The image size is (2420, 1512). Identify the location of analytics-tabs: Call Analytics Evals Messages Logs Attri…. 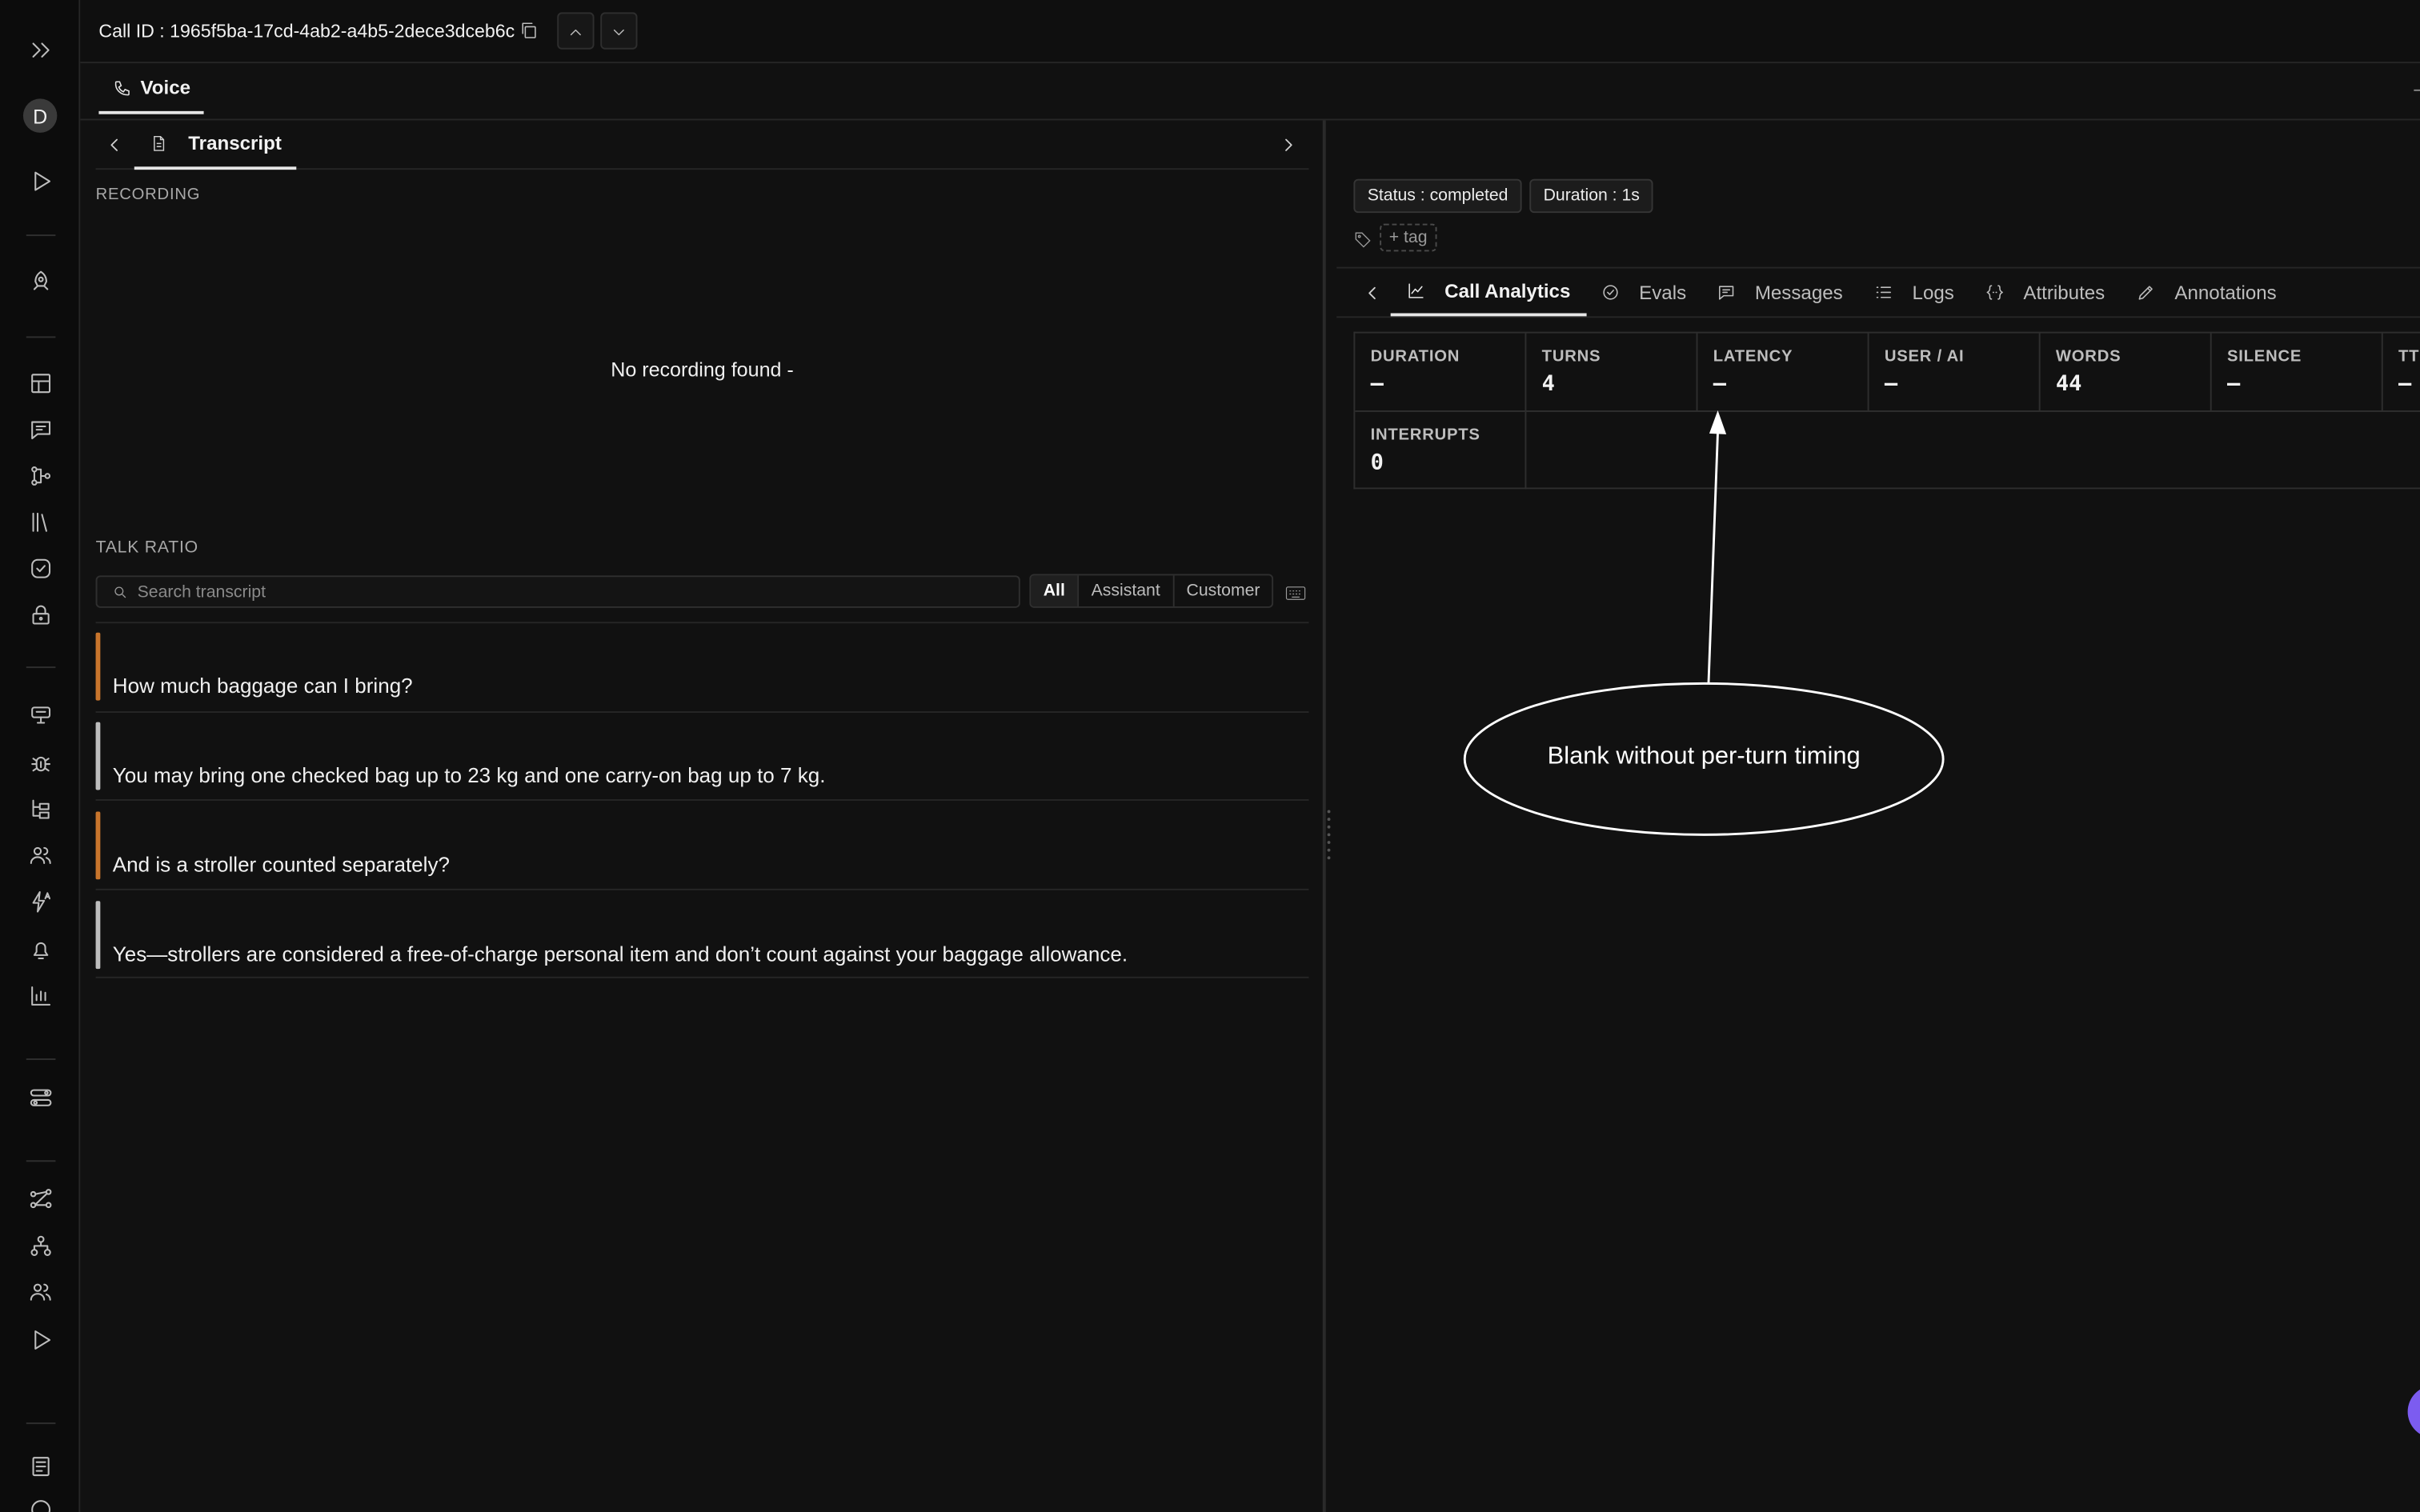
(1878, 292).